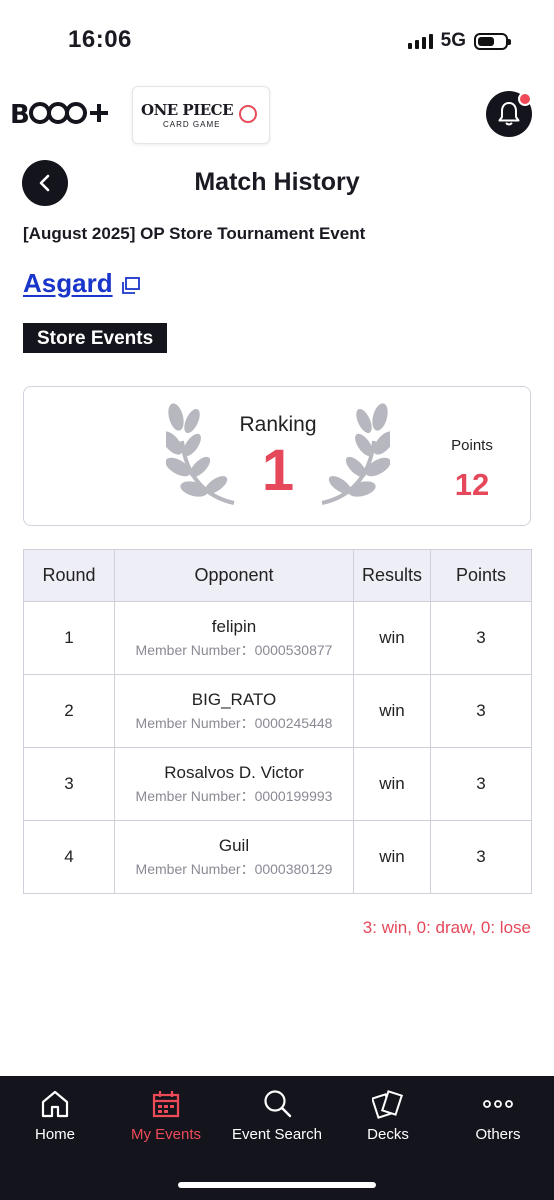 Image resolution: width=554 pixels, height=1200 pixels. Describe the element at coordinates (55, 1121) in the screenshot. I see `nav-item-home: Home` at that location.